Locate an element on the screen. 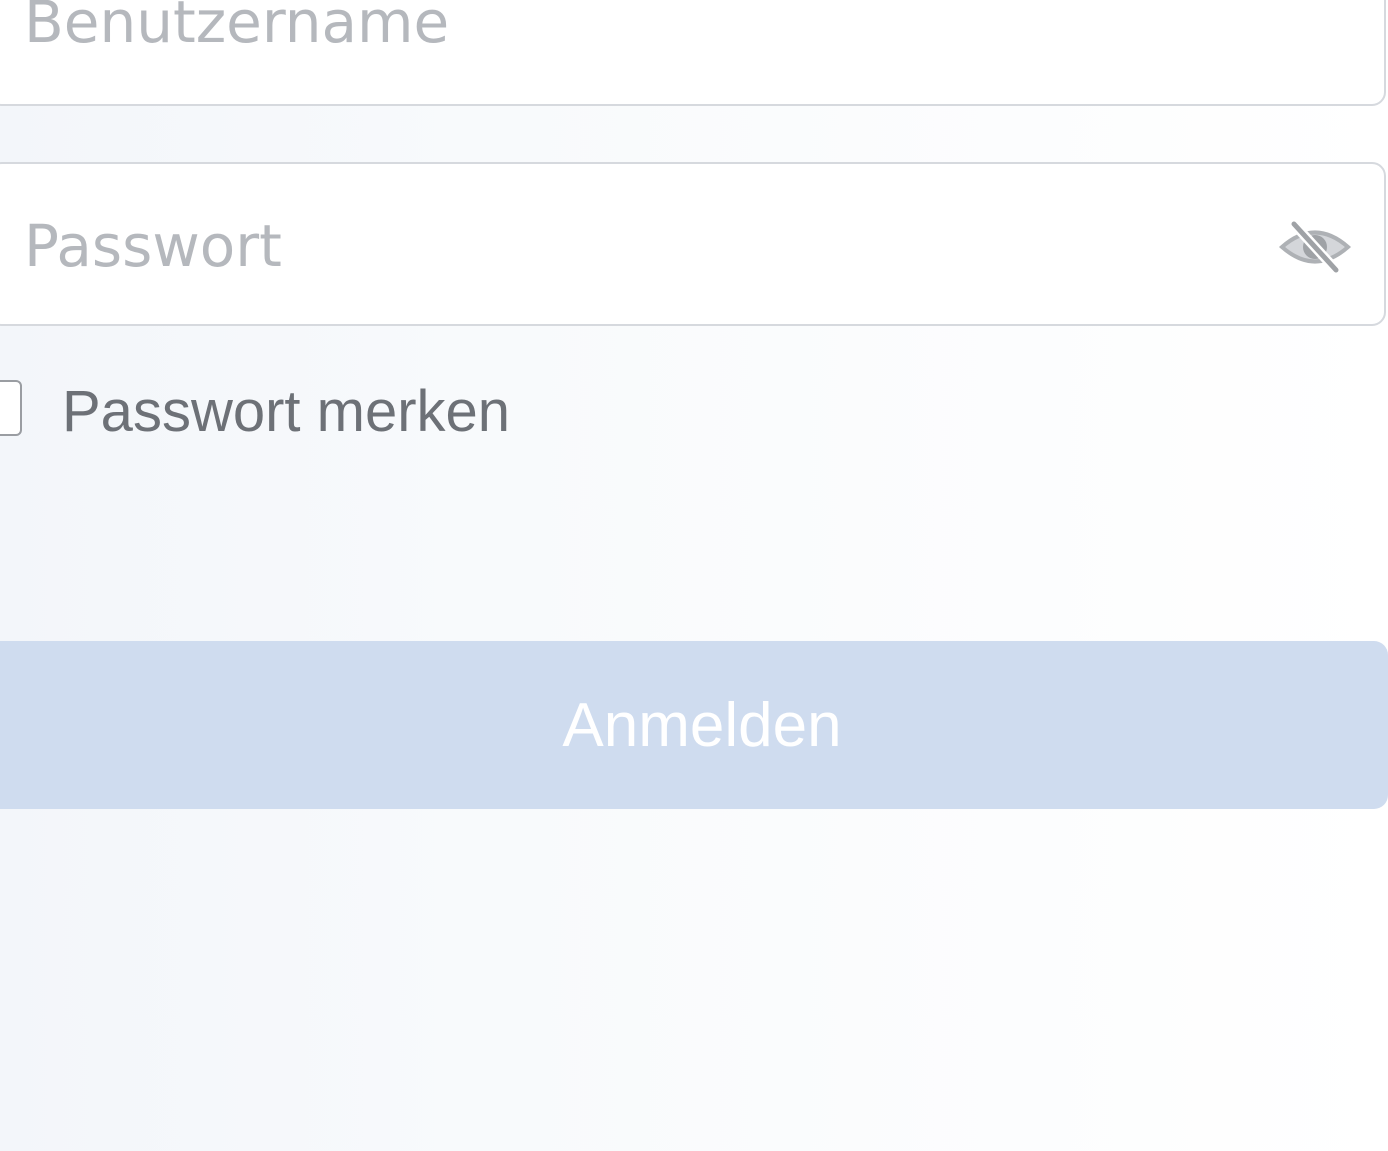 The width and height of the screenshot is (1388, 1151). username-field-container is located at coordinates (693, 53).